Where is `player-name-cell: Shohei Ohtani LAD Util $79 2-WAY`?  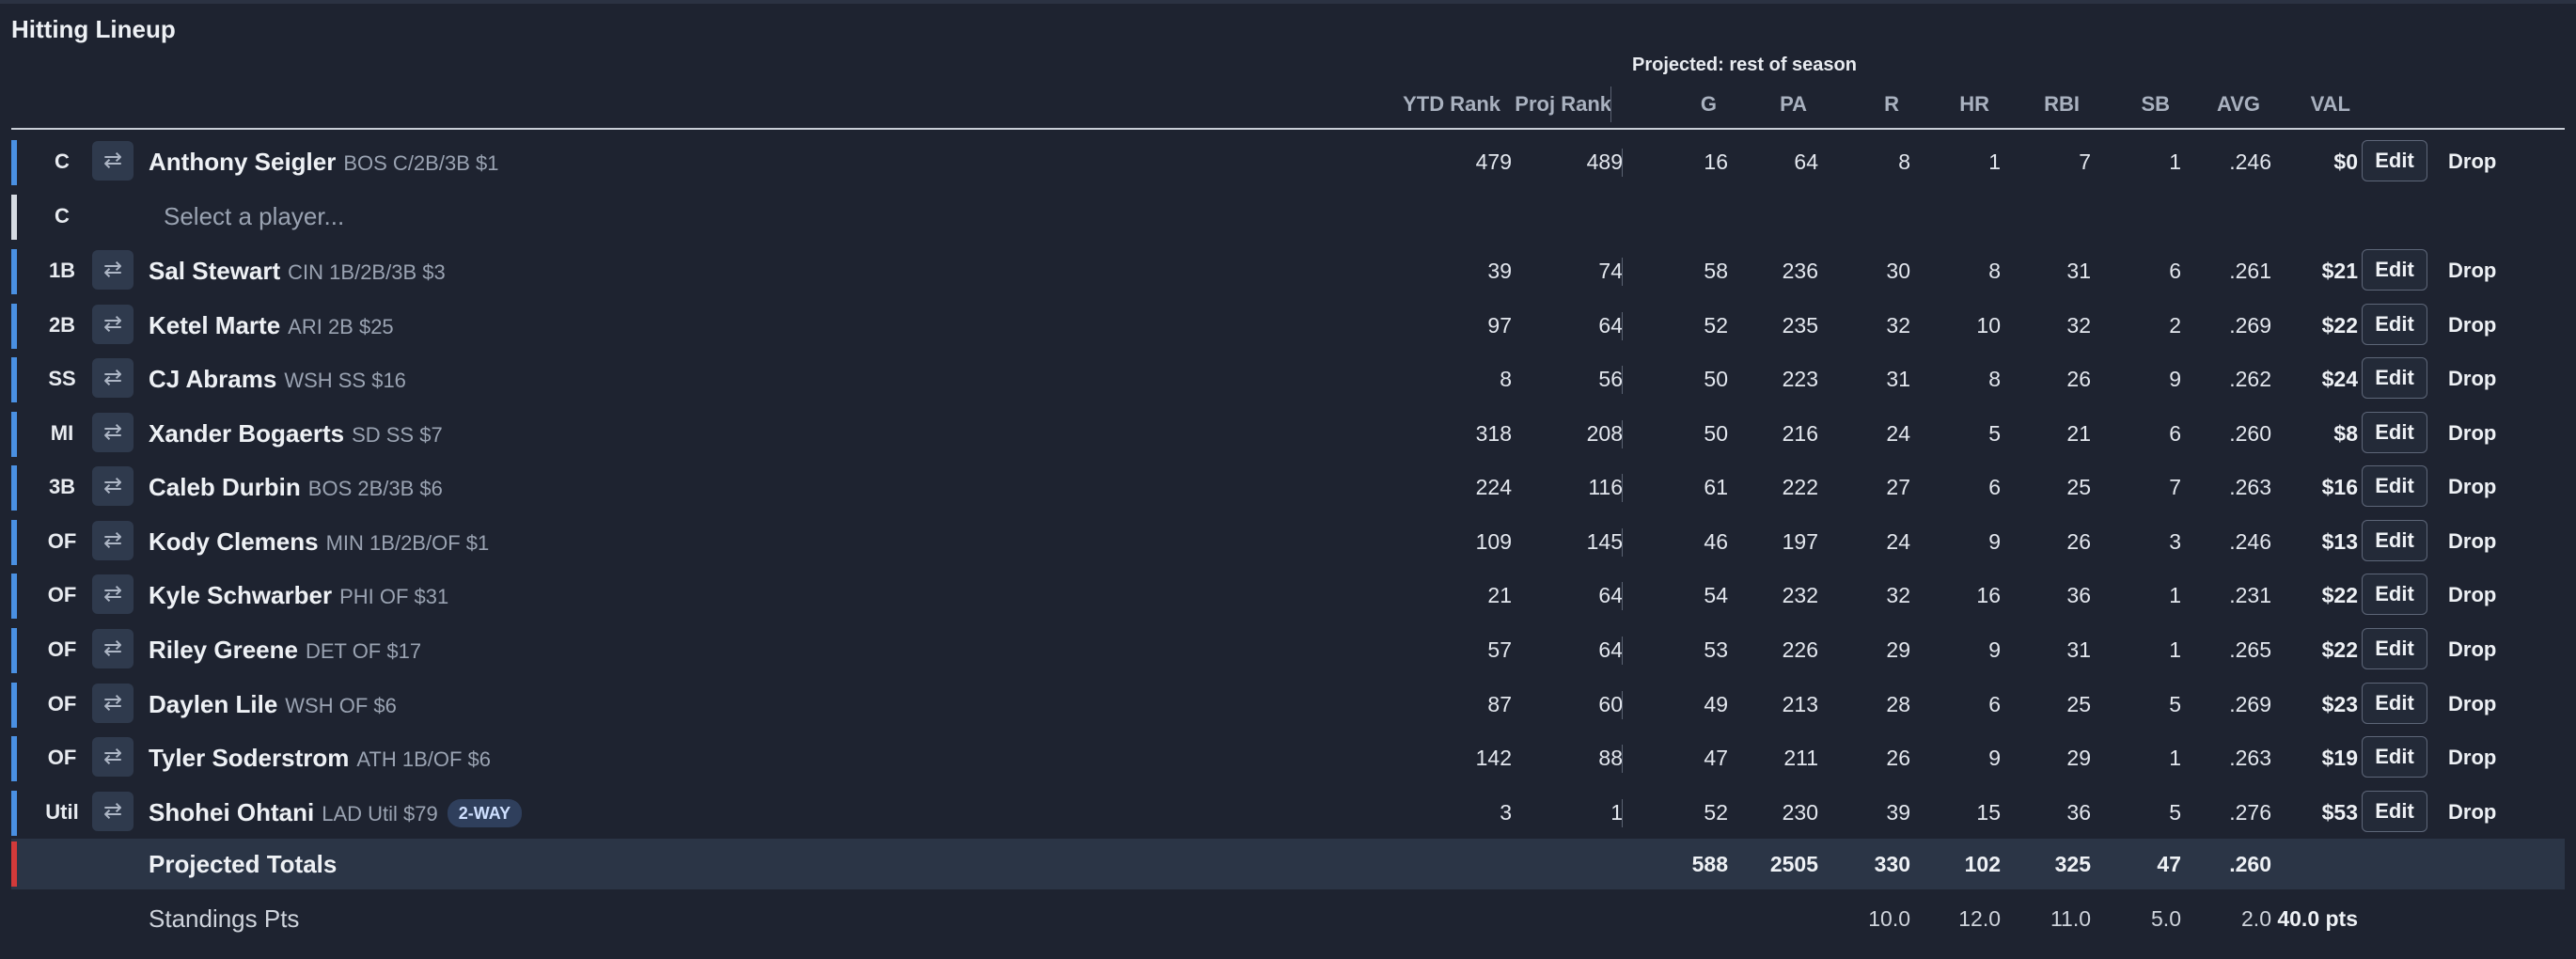
player-name-cell: Shohei Ohtani LAD Util $79 2-WAY is located at coordinates (336, 812).